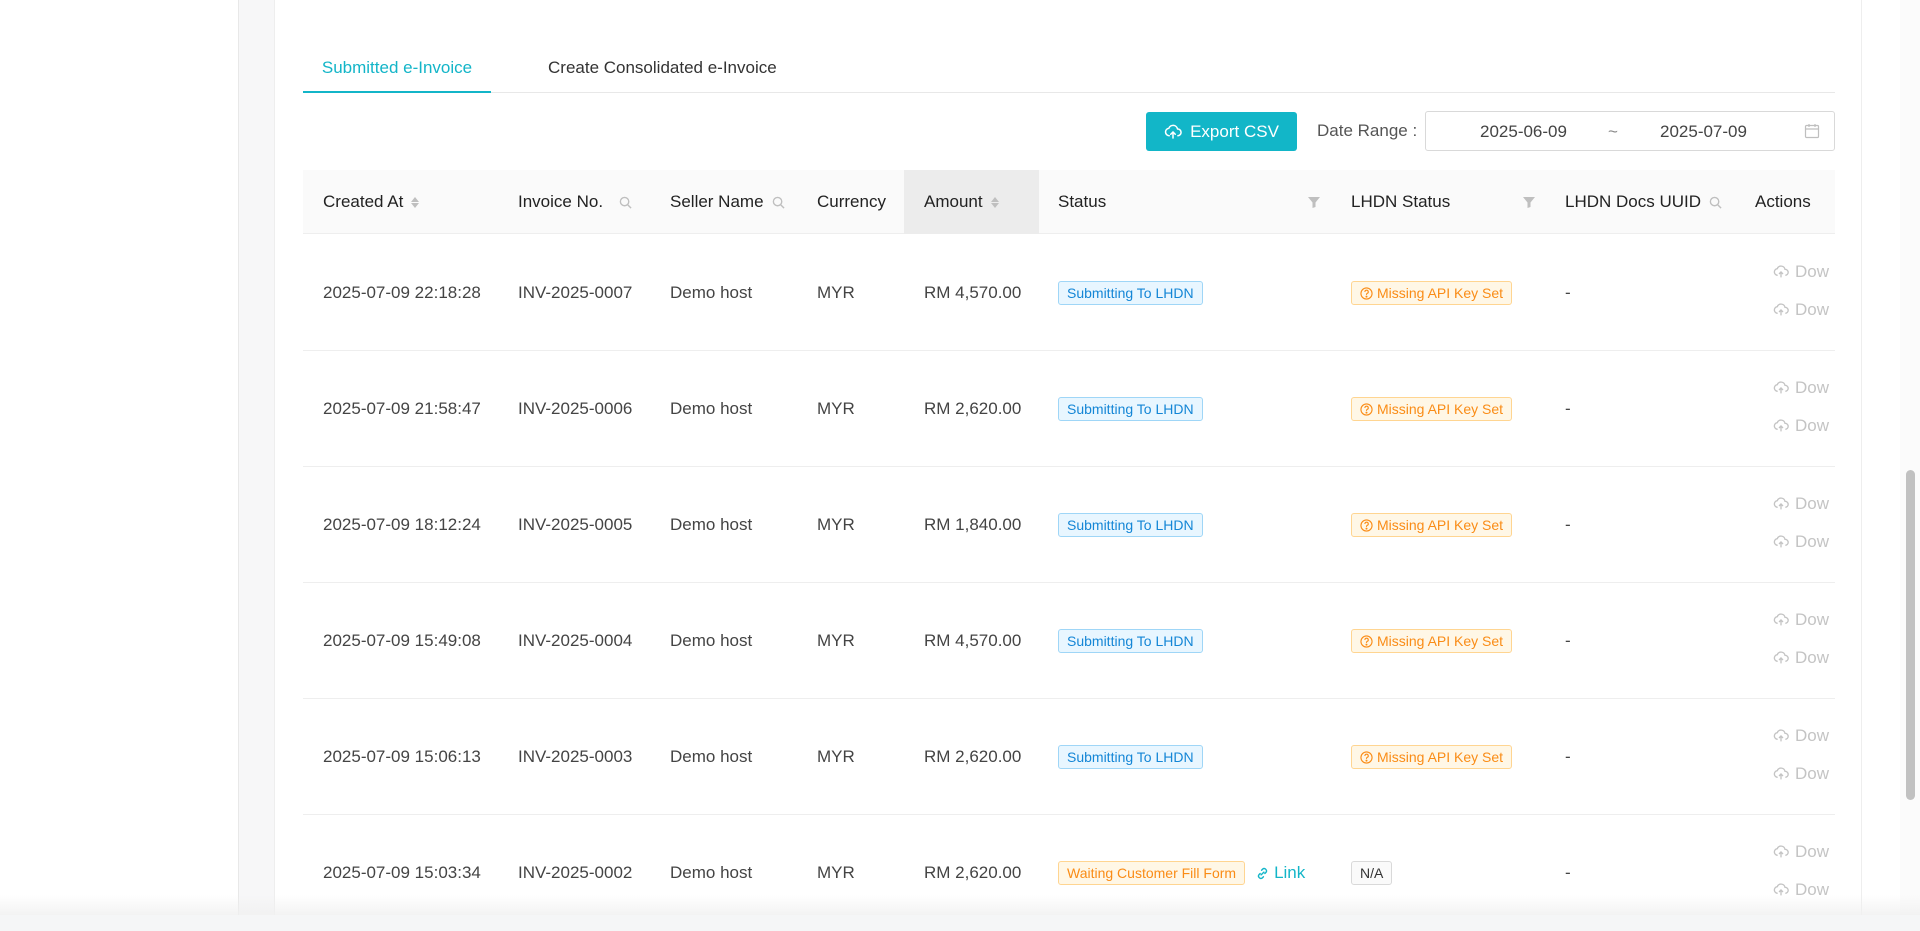 Image resolution: width=1920 pixels, height=931 pixels. Describe the element at coordinates (1152, 873) in the screenshot. I see `status-badge: Waiting Customer Fill Form` at that location.